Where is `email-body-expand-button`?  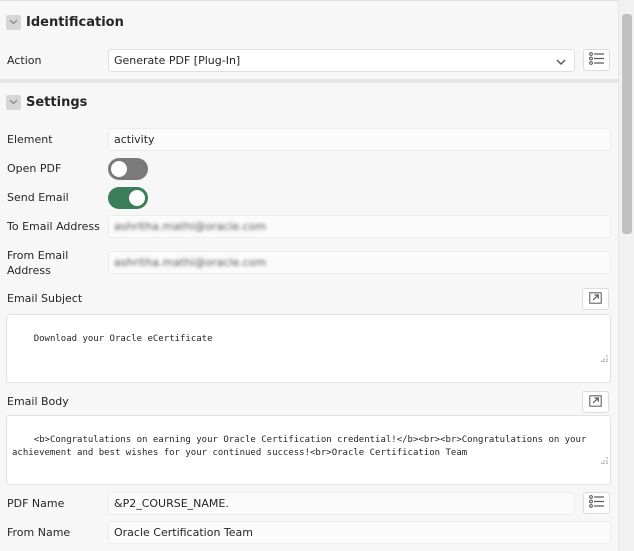
email-body-expand-button is located at coordinates (595, 402).